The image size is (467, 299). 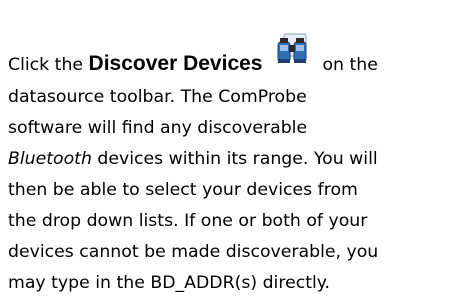 I want to click on text-line: software will find any discoverable, so click(x=158, y=128).